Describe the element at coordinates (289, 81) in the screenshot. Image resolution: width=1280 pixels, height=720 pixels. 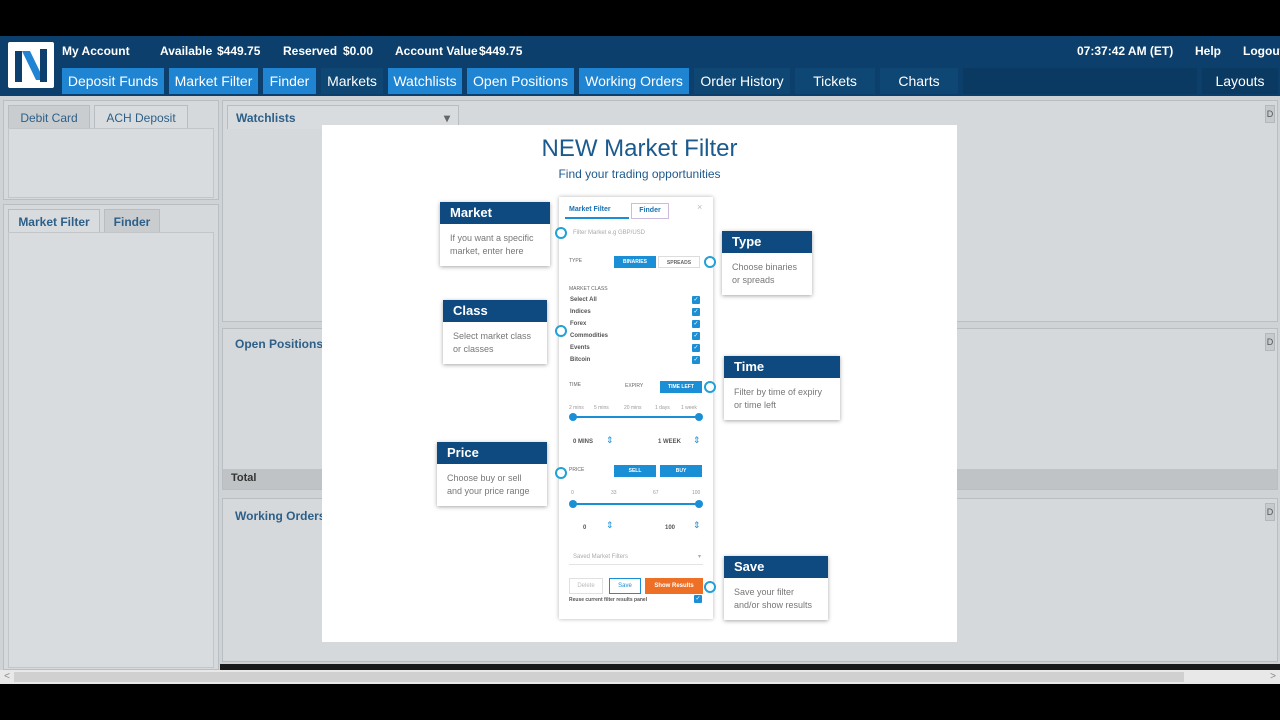
I see `nav-finder: Finder` at that location.